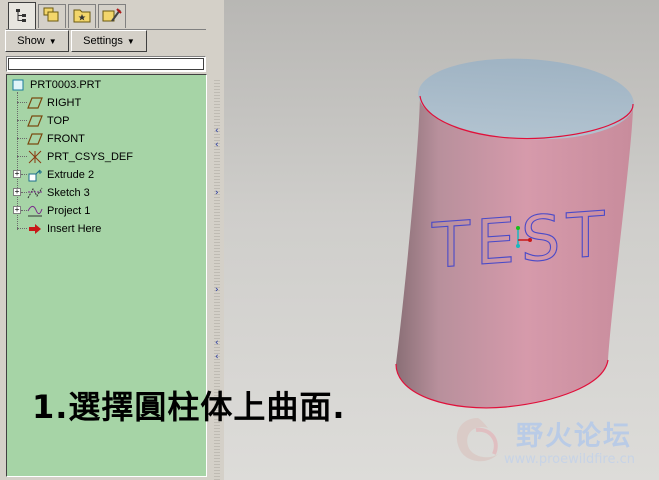 Image resolution: width=659 pixels, height=480 pixels. I want to click on extrude-icon, so click(35, 175).